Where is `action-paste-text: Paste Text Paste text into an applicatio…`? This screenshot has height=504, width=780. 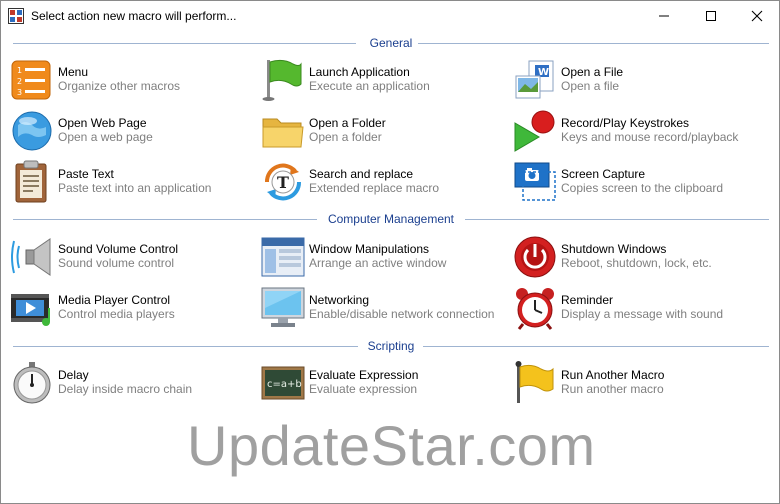 action-paste-text: Paste Text Paste text into an applicatio… is located at coordinates (135, 182).